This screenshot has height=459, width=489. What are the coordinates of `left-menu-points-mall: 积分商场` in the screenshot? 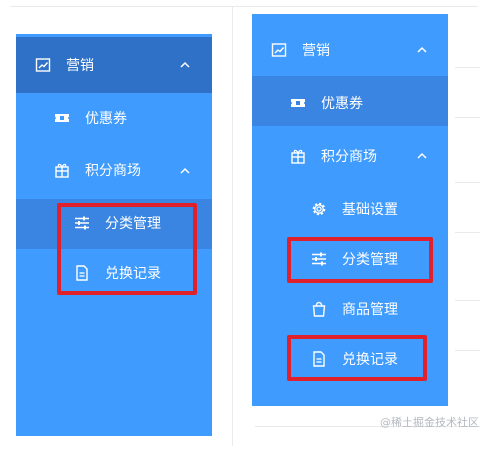 It's located at (97, 170).